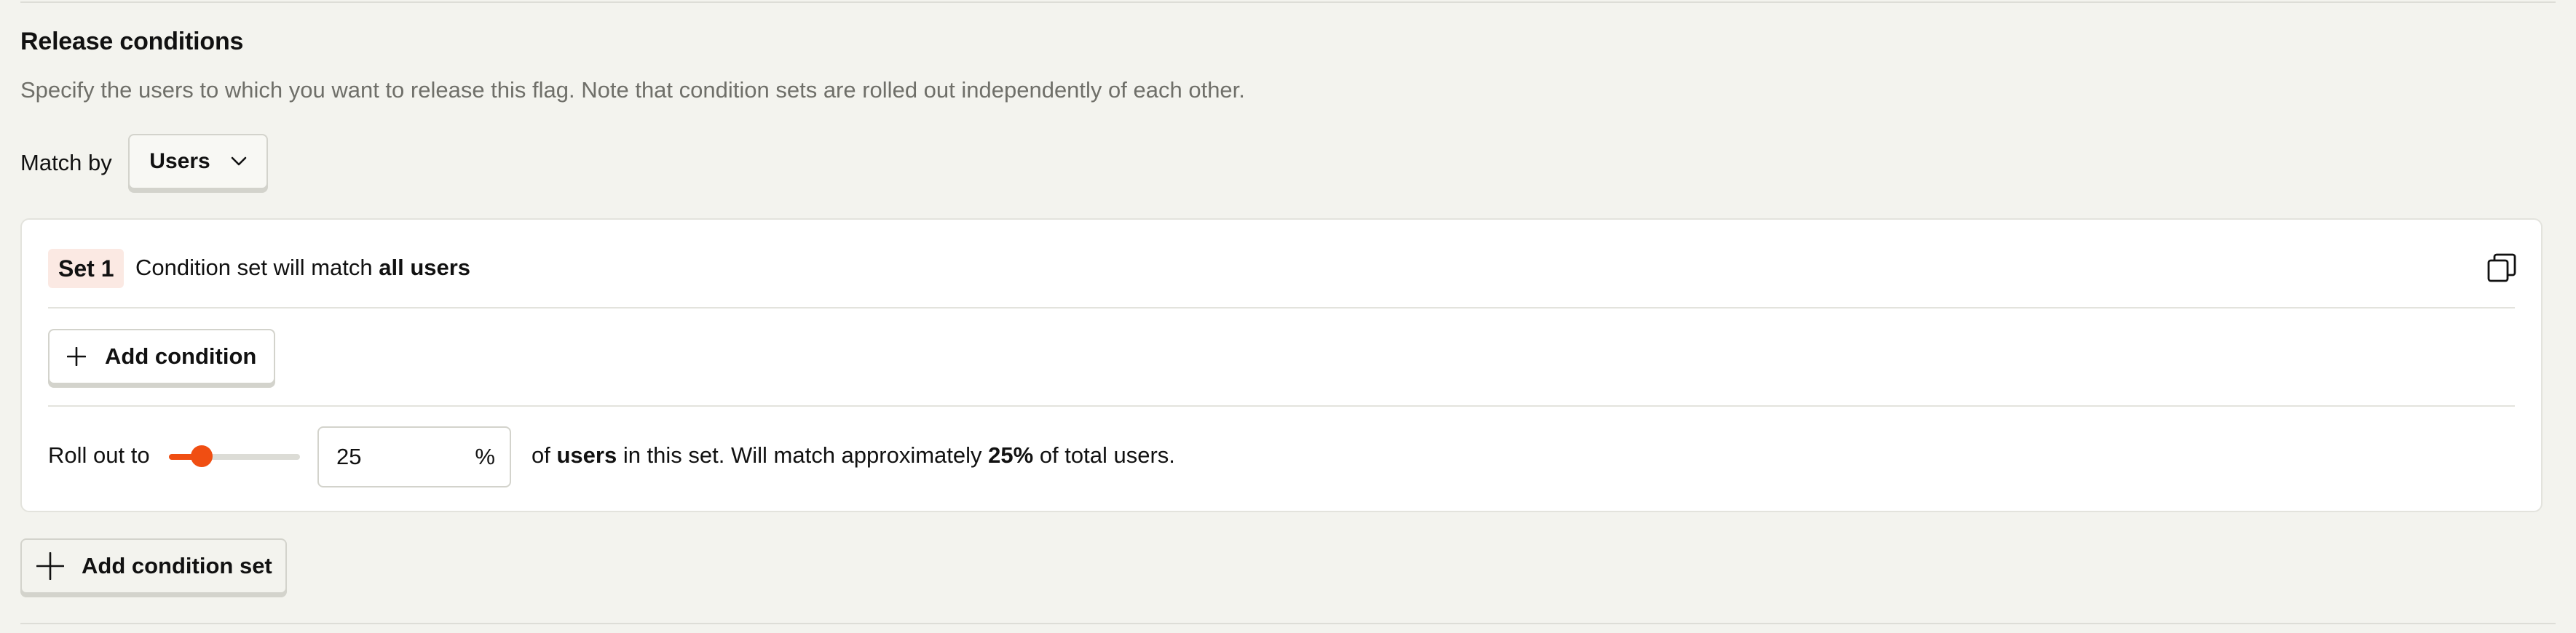 This screenshot has height=633, width=2576. I want to click on rollout-text-part: of total users., so click(1104, 455).